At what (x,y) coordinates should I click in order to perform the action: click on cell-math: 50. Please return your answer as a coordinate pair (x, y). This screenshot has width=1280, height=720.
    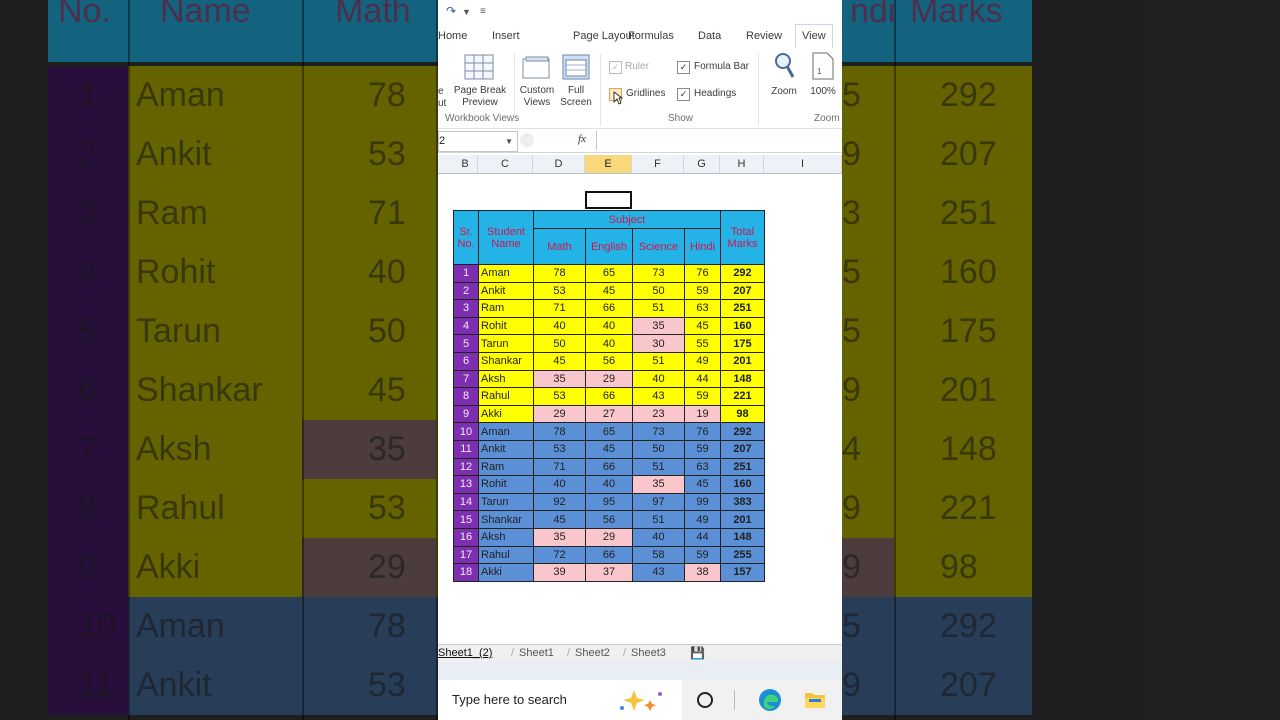
    Looking at the image, I should click on (559, 343).